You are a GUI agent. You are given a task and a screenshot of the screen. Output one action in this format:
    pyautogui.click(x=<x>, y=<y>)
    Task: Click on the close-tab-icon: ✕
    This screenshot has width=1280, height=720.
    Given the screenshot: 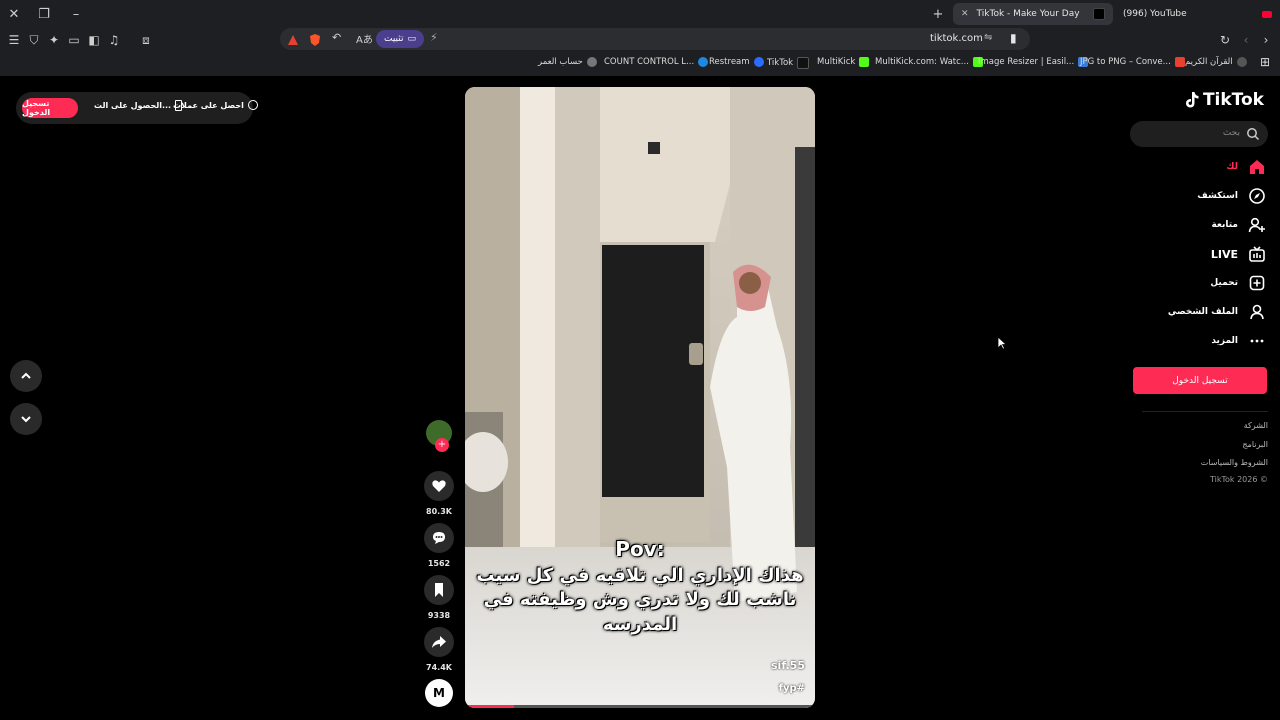 What is the action you would take?
    pyautogui.click(x=965, y=14)
    